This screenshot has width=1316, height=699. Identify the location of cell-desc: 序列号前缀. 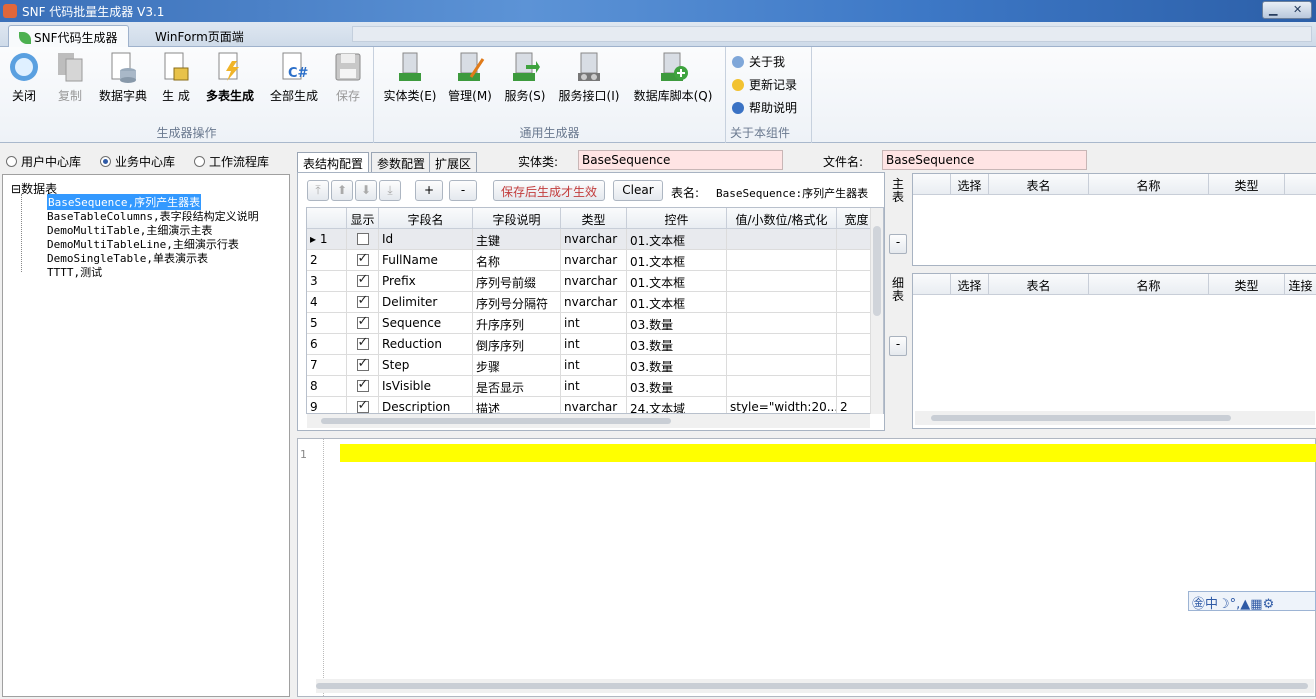
(517, 281).